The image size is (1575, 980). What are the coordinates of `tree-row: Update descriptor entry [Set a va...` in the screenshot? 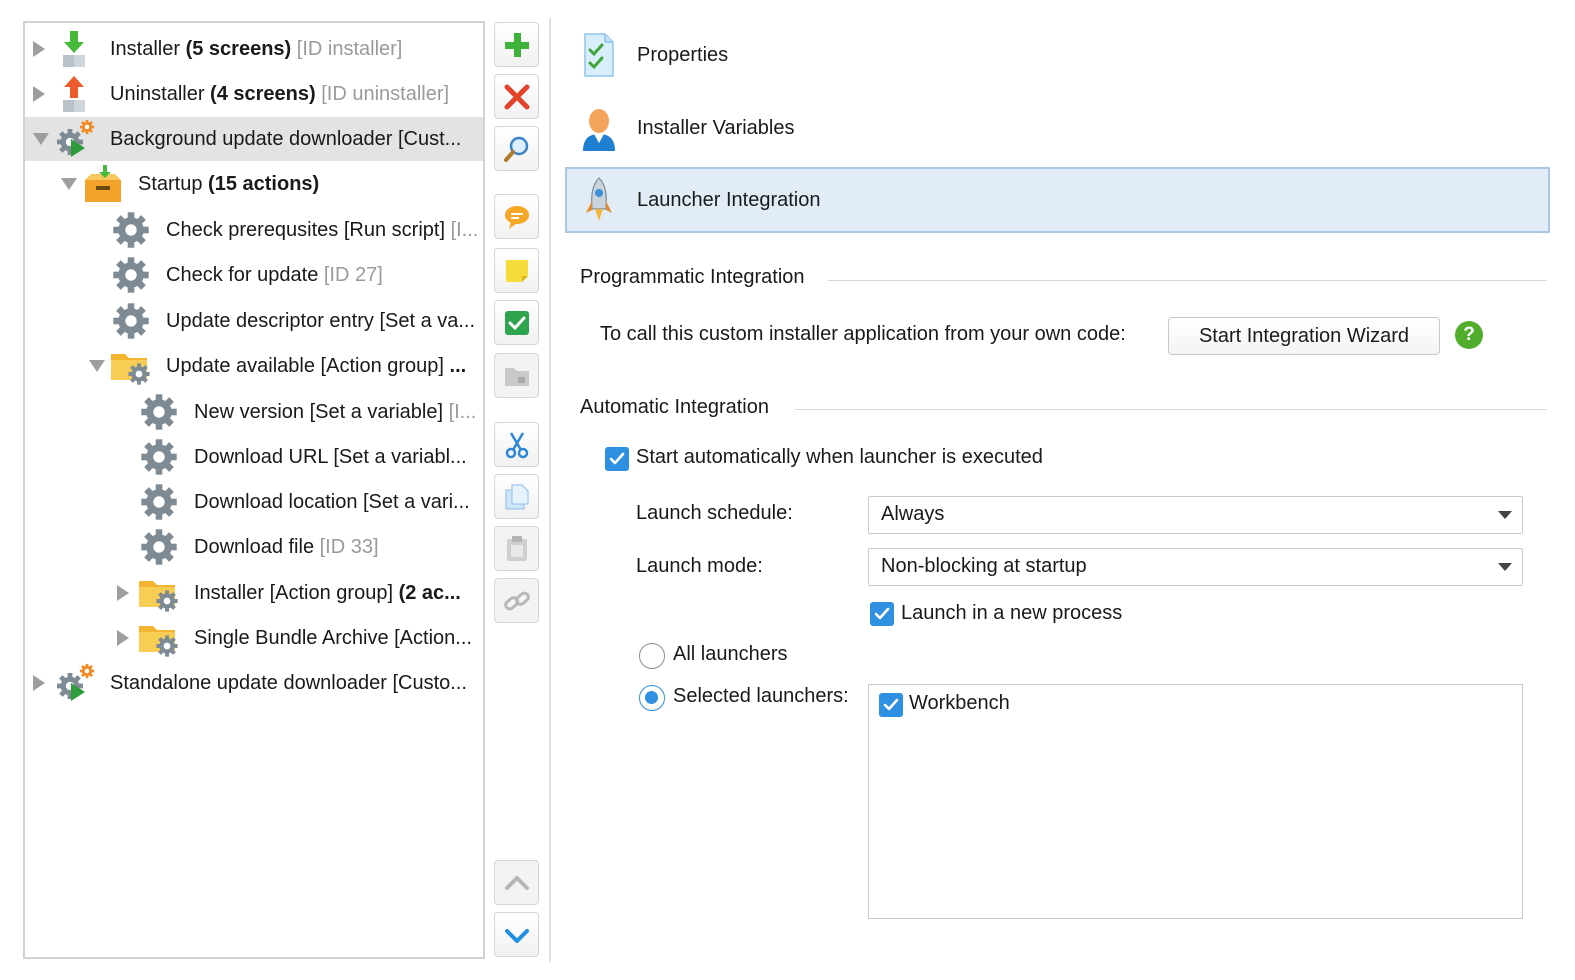 It's located at (254, 321).